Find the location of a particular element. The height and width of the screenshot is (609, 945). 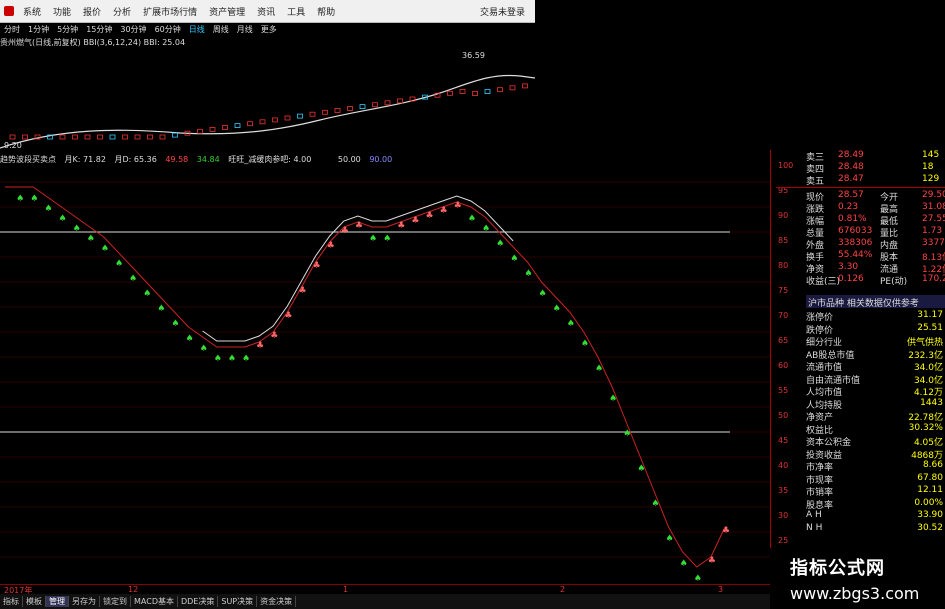

detail-row: 市销率 12.11 is located at coordinates (860, 491).